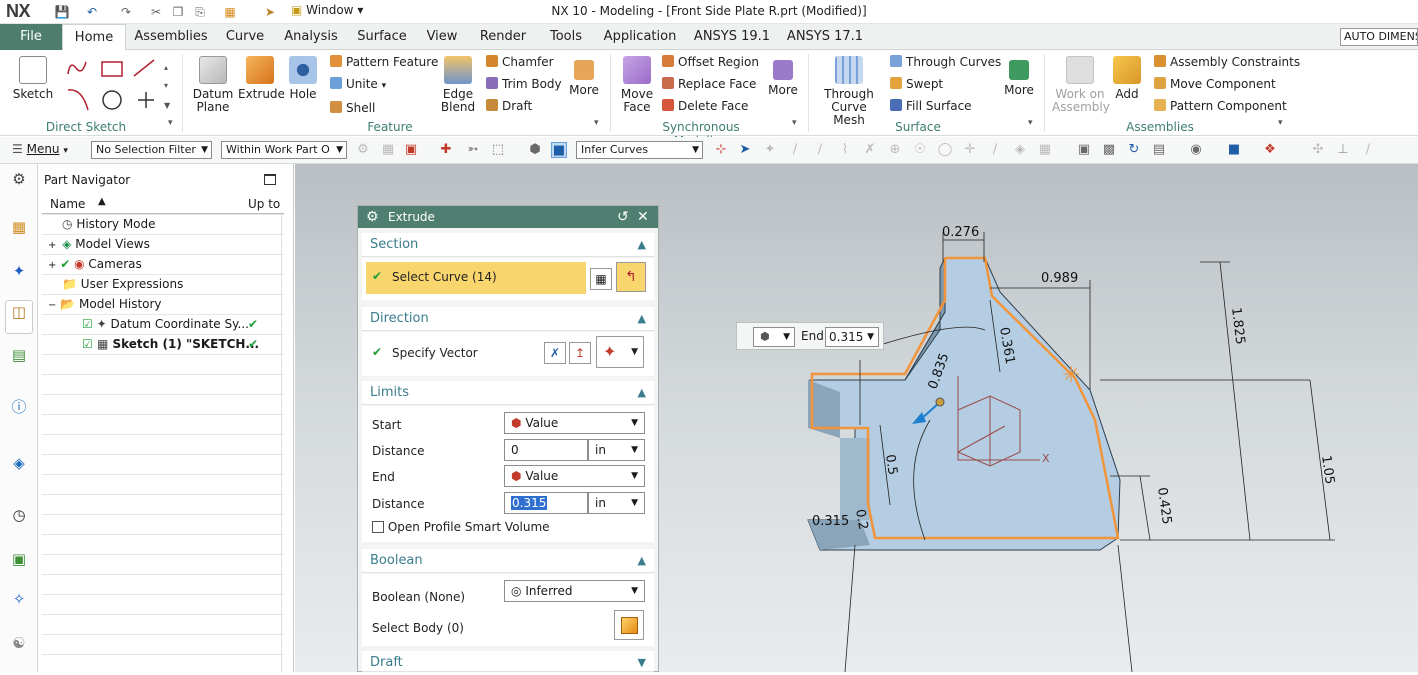 The image size is (1418, 675). Describe the element at coordinates (163, 324) in the screenshot. I see `tree-item-datum-csys: ☑ ✦ Datum Coordinate Sy... ✔` at that location.